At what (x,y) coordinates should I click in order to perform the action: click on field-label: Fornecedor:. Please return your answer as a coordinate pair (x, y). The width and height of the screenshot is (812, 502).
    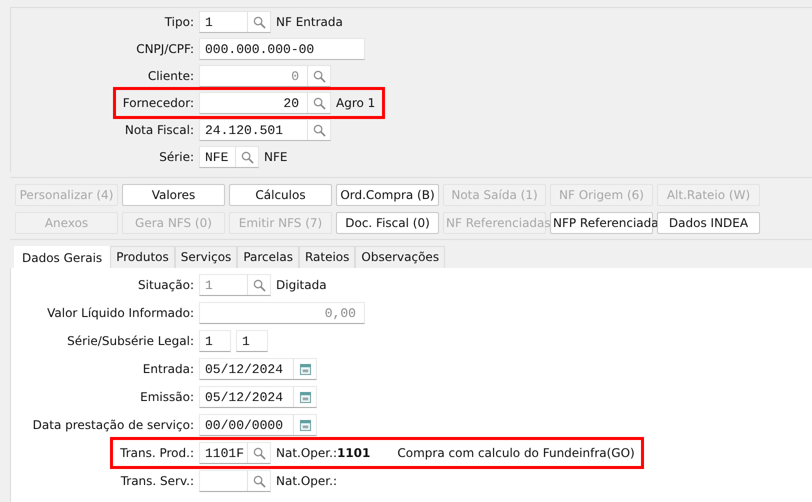
    Looking at the image, I should click on (158, 103).